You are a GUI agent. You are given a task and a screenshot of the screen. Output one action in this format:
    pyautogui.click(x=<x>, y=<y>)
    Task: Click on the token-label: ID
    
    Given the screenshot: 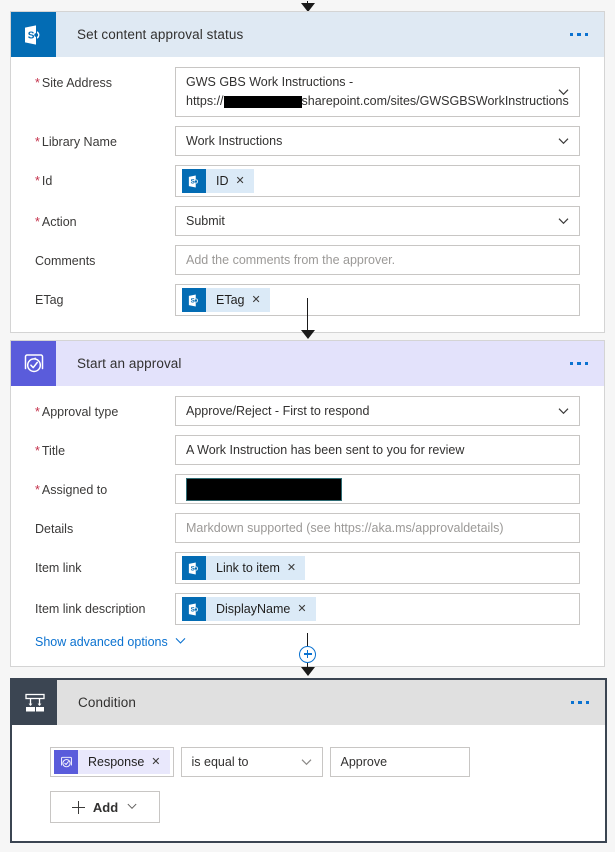 What is the action you would take?
    pyautogui.click(x=222, y=181)
    